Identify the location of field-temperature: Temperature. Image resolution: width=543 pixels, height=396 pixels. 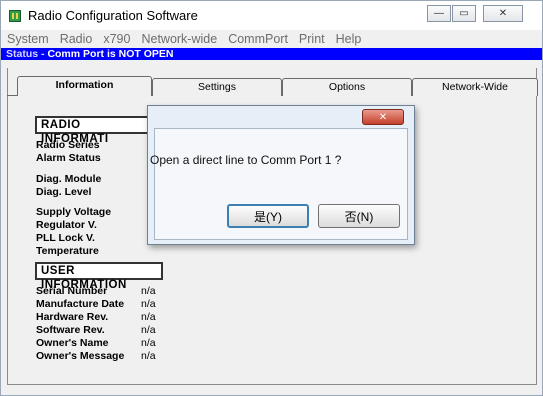
(67, 251).